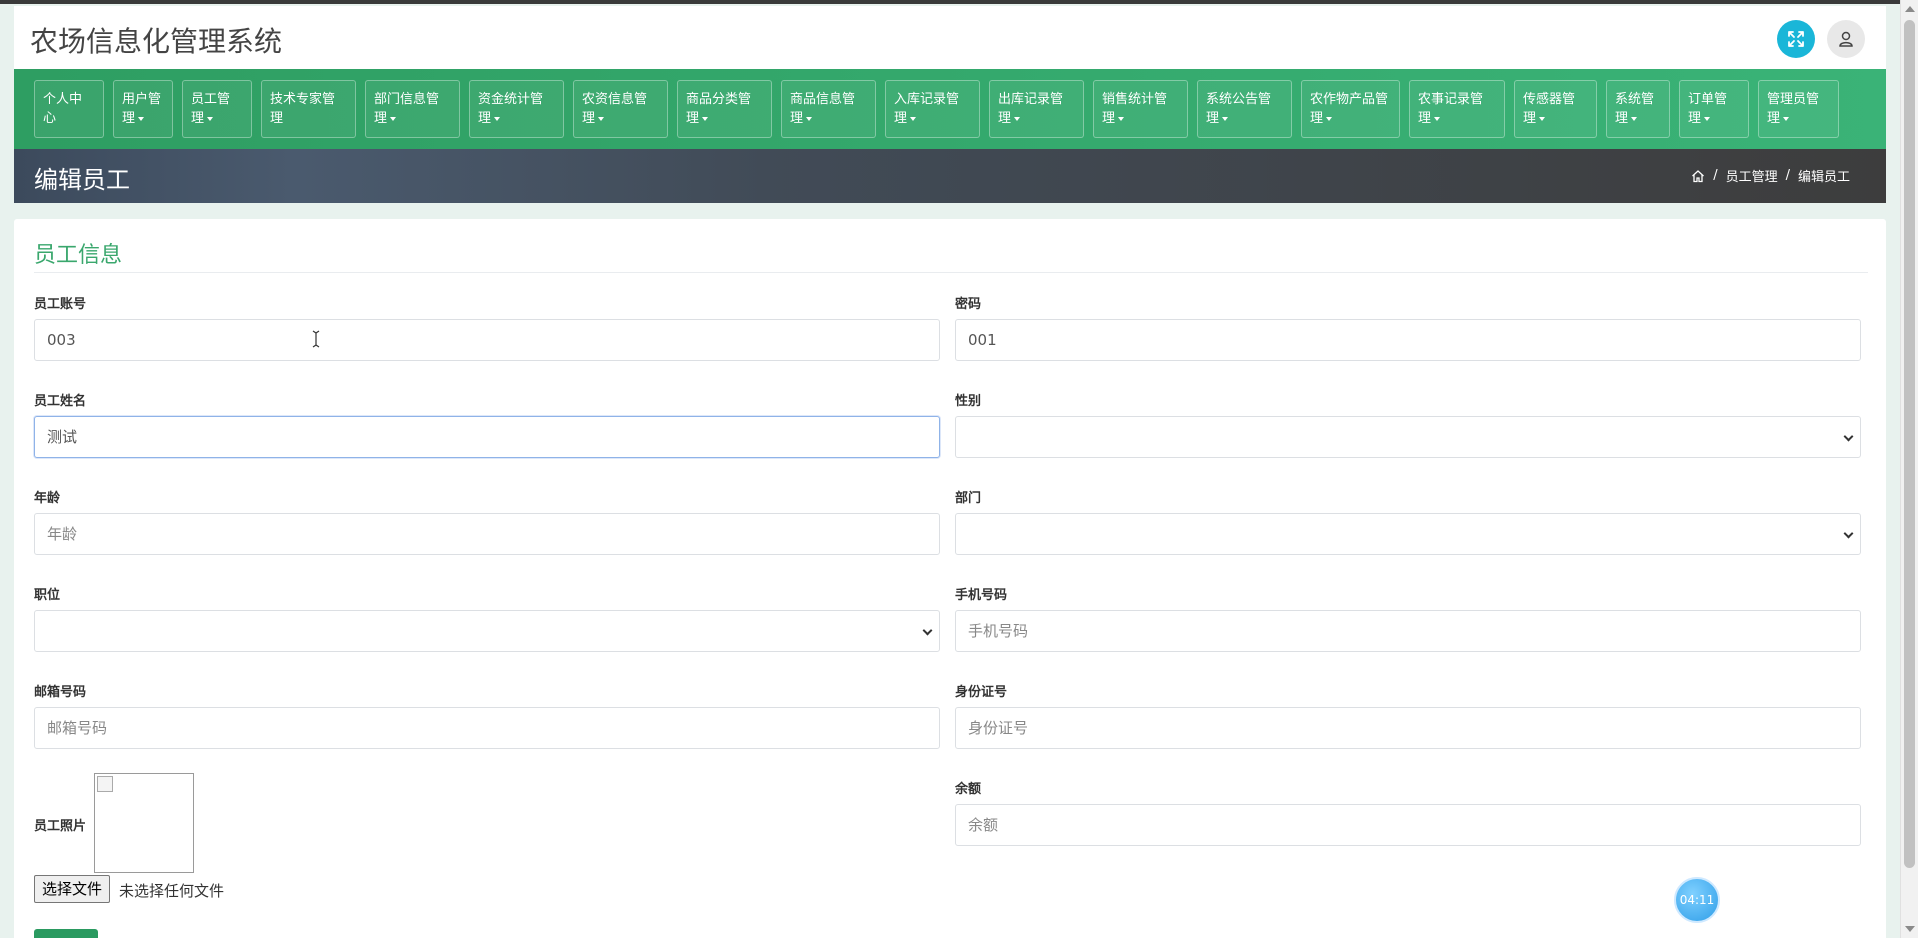 The image size is (1918, 938). What do you see at coordinates (1408, 437) in the screenshot?
I see `gender-select` at bounding box center [1408, 437].